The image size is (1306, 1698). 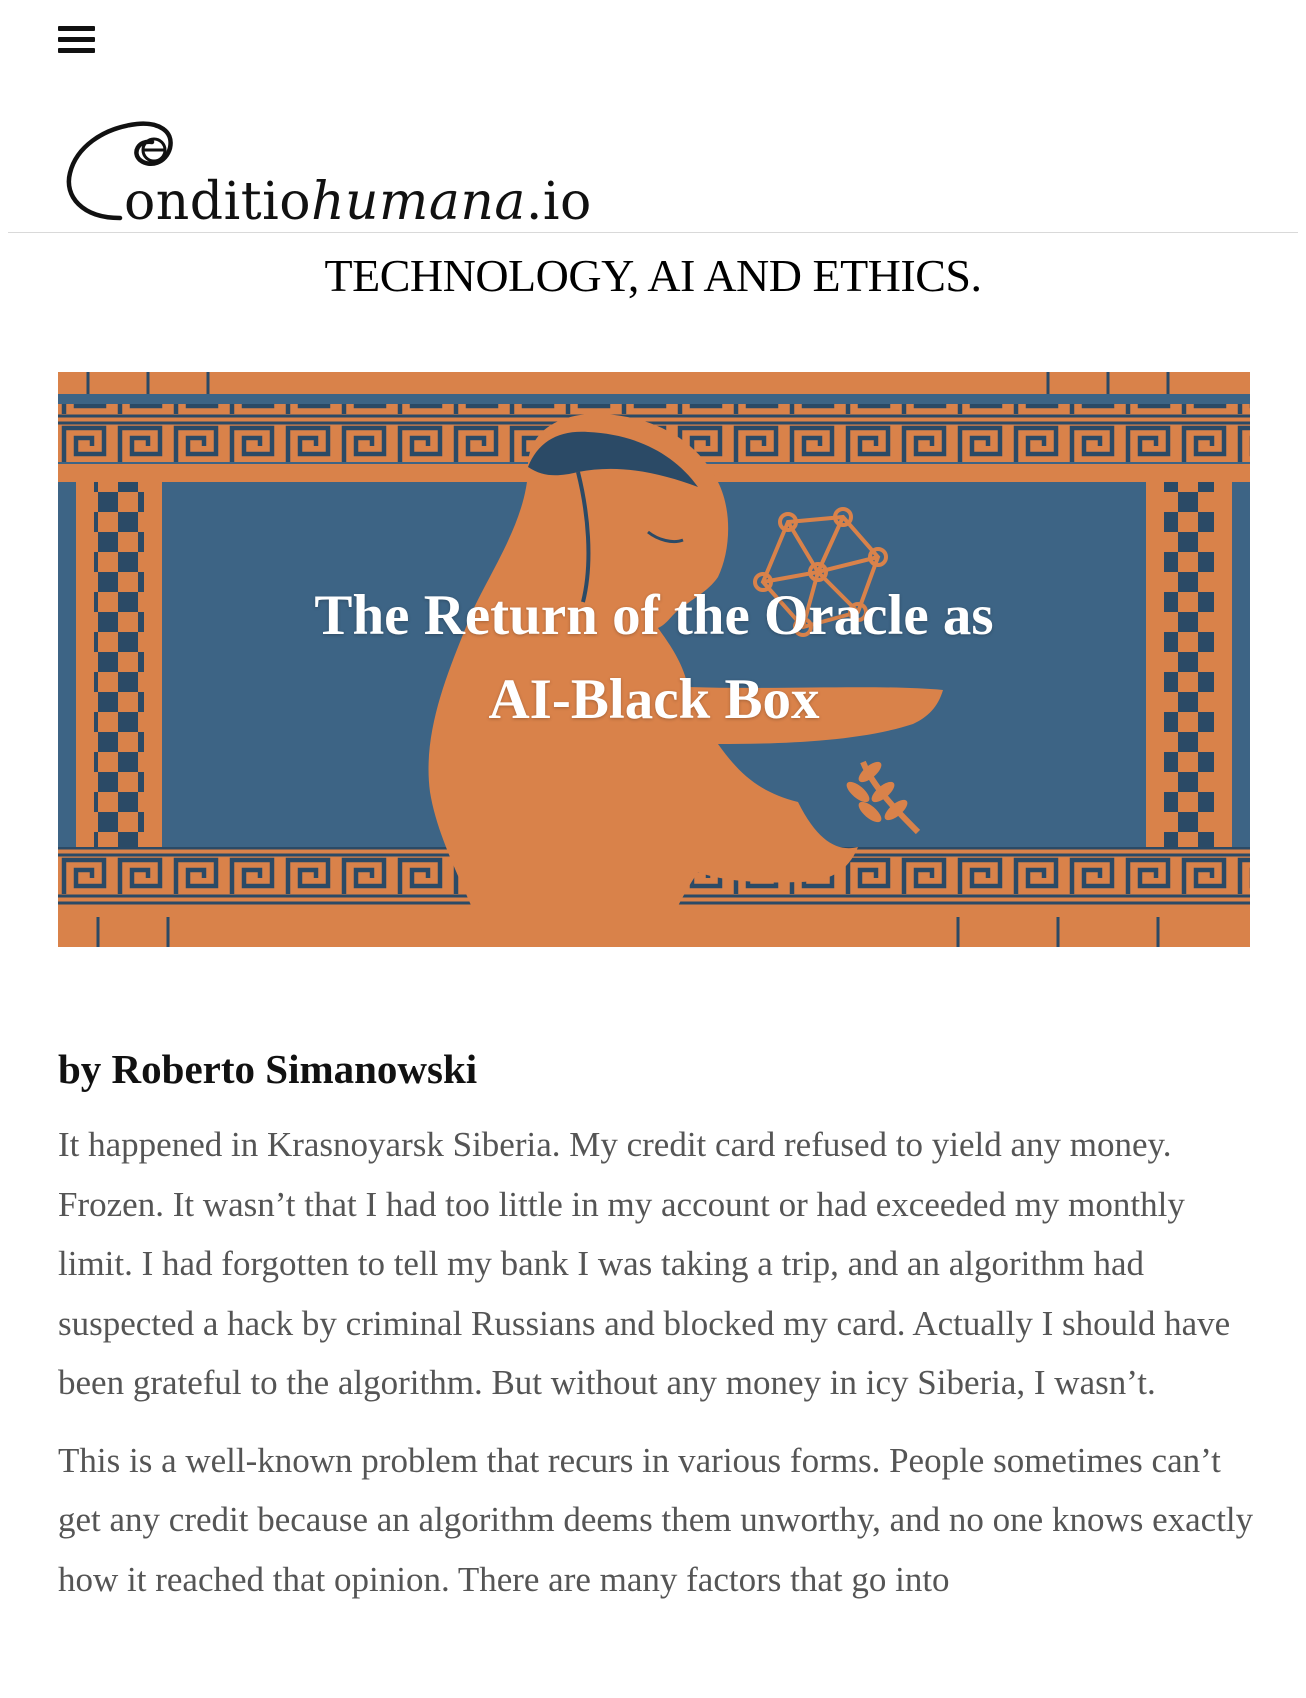 What do you see at coordinates (358, 202) in the screenshot?
I see `logo-text: onditiohumana.io` at bounding box center [358, 202].